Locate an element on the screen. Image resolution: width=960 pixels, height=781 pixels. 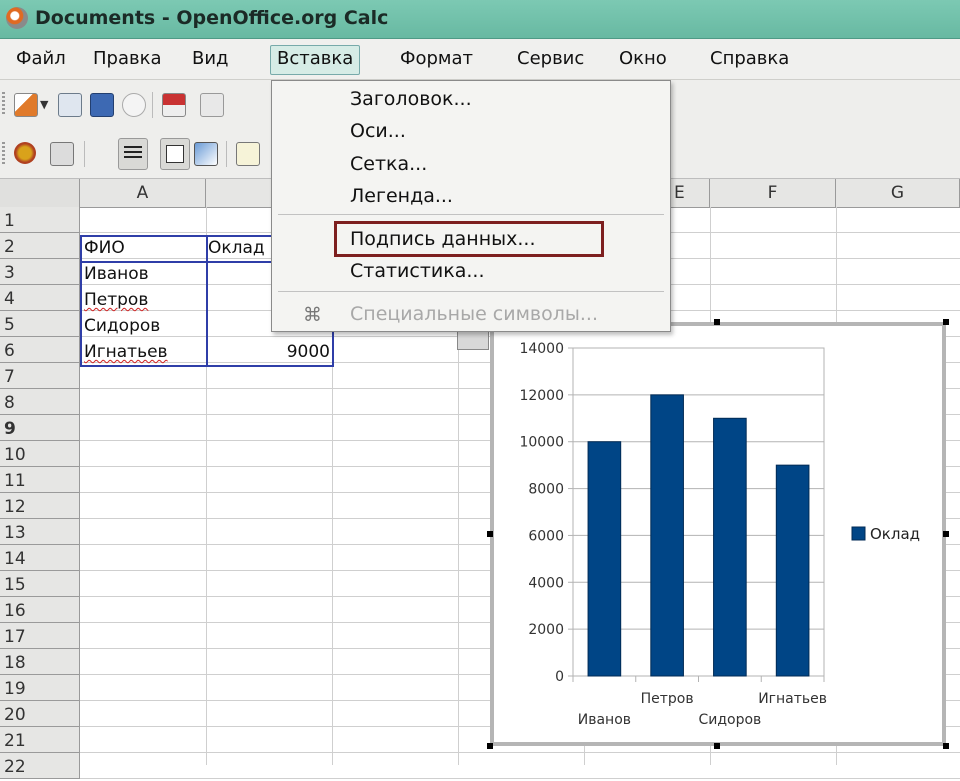
command-icon: ⌘ is located at coordinates (312, 315).